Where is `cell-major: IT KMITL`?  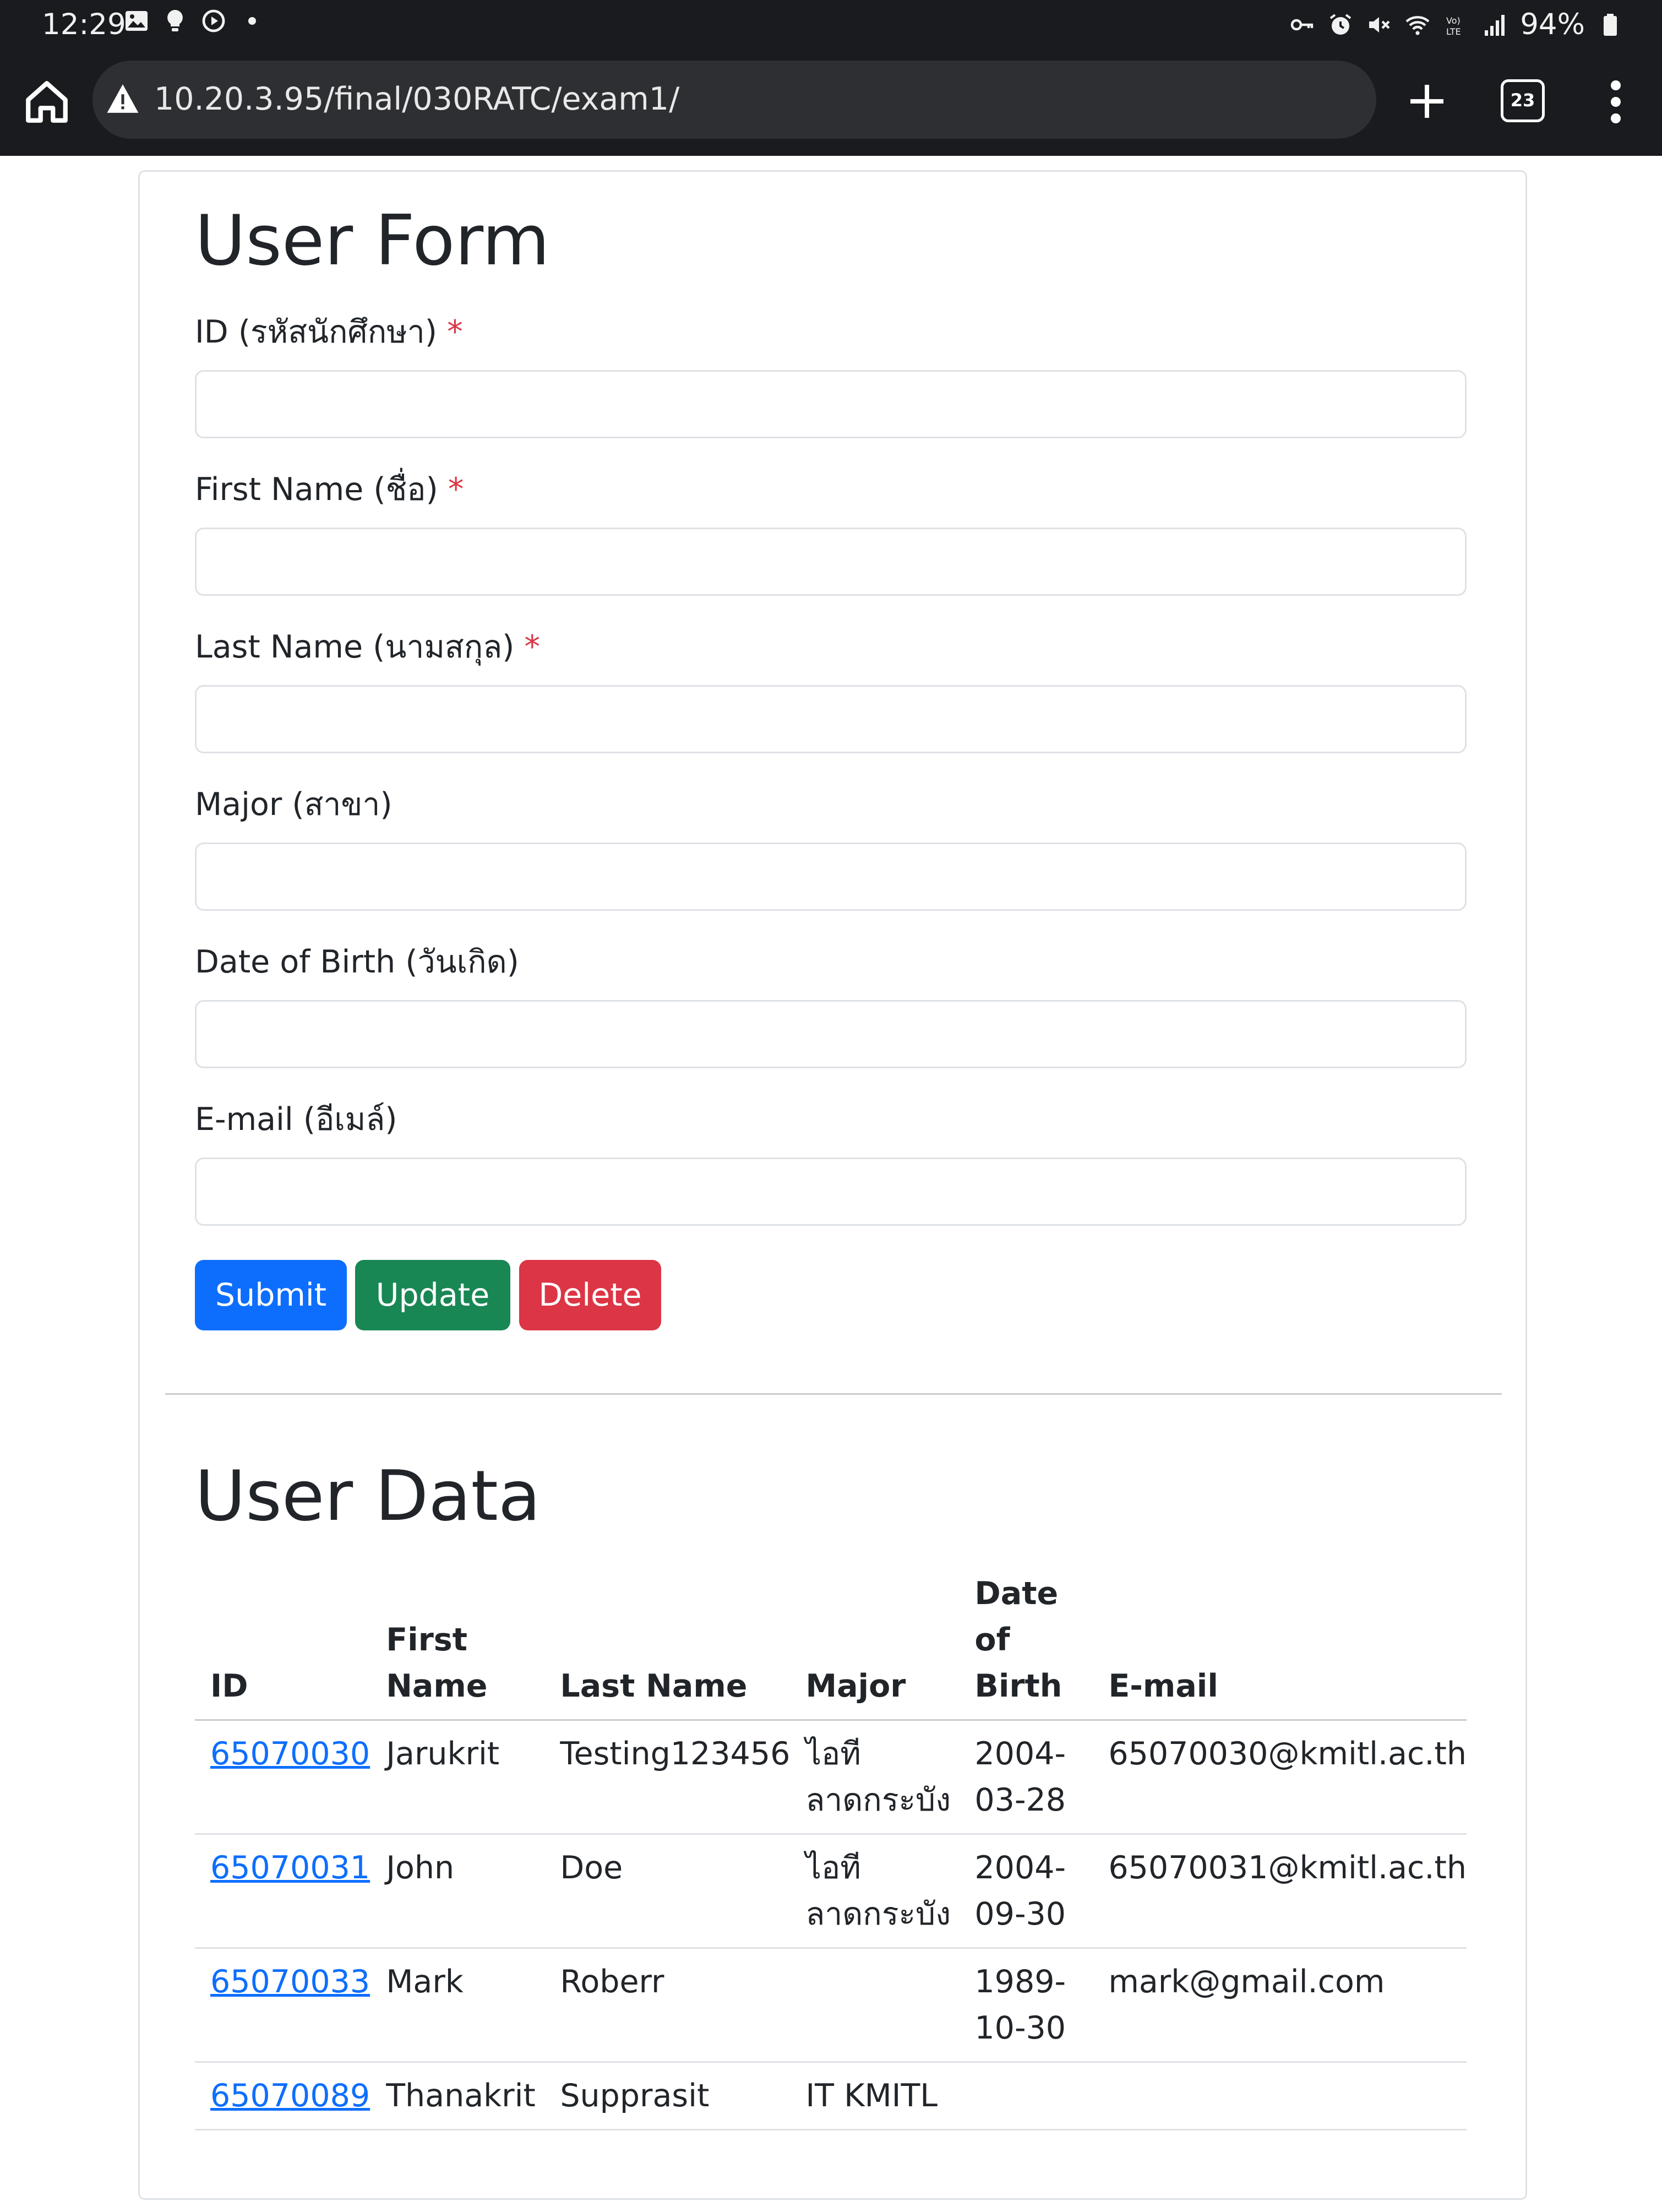
cell-major: IT KMITL is located at coordinates (875, 2096).